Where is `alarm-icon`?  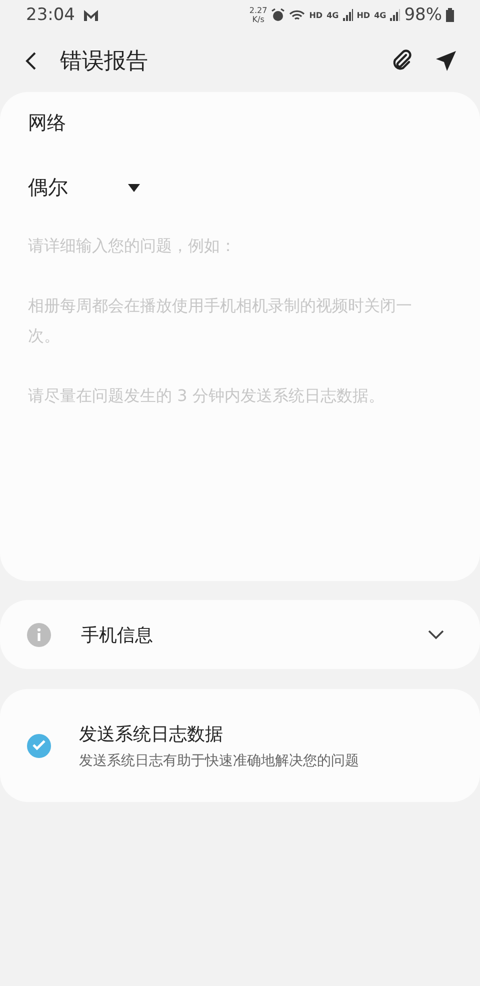 alarm-icon is located at coordinates (278, 15).